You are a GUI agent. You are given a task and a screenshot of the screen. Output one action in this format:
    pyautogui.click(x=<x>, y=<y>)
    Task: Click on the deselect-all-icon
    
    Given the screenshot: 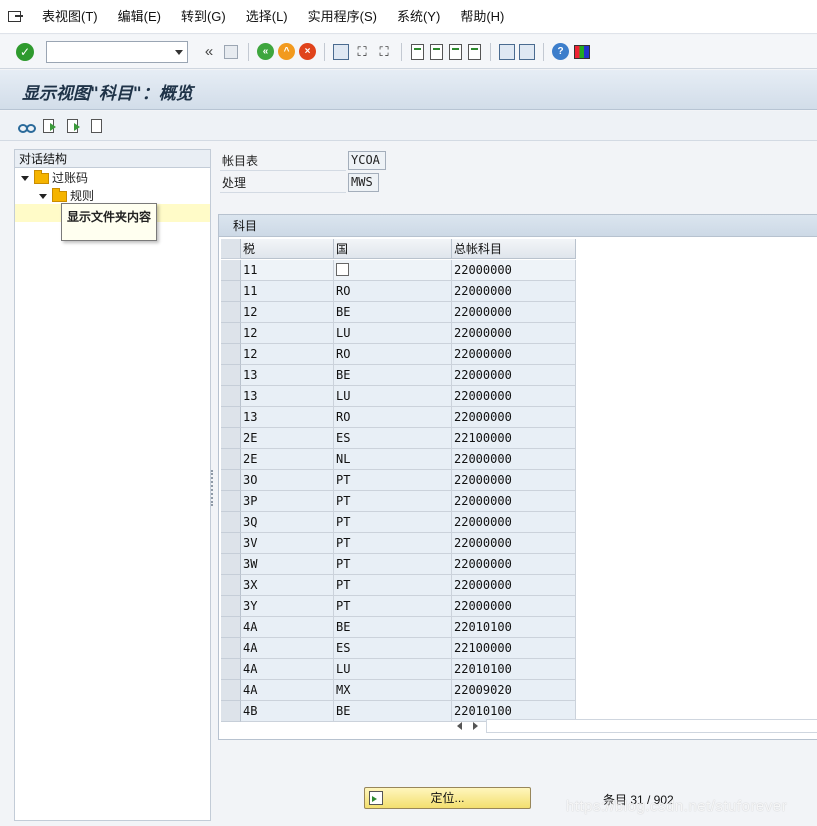 What is the action you would take?
    pyautogui.click(x=98, y=126)
    